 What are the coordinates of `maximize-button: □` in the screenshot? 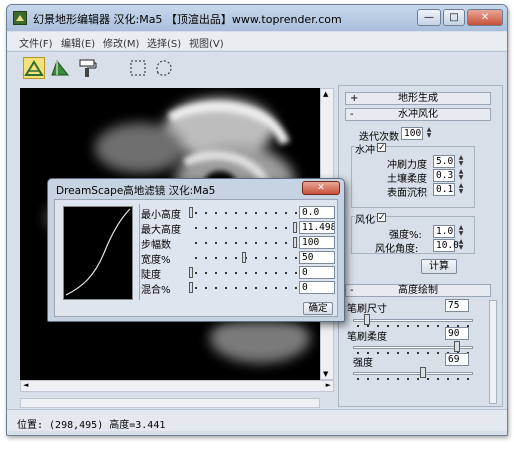 It's located at (454, 17).